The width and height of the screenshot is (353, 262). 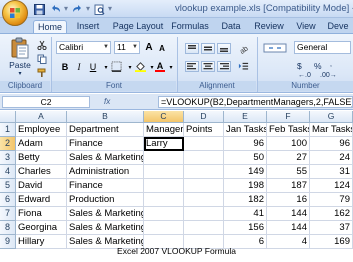 I want to click on cell-c7, so click(x=164, y=214).